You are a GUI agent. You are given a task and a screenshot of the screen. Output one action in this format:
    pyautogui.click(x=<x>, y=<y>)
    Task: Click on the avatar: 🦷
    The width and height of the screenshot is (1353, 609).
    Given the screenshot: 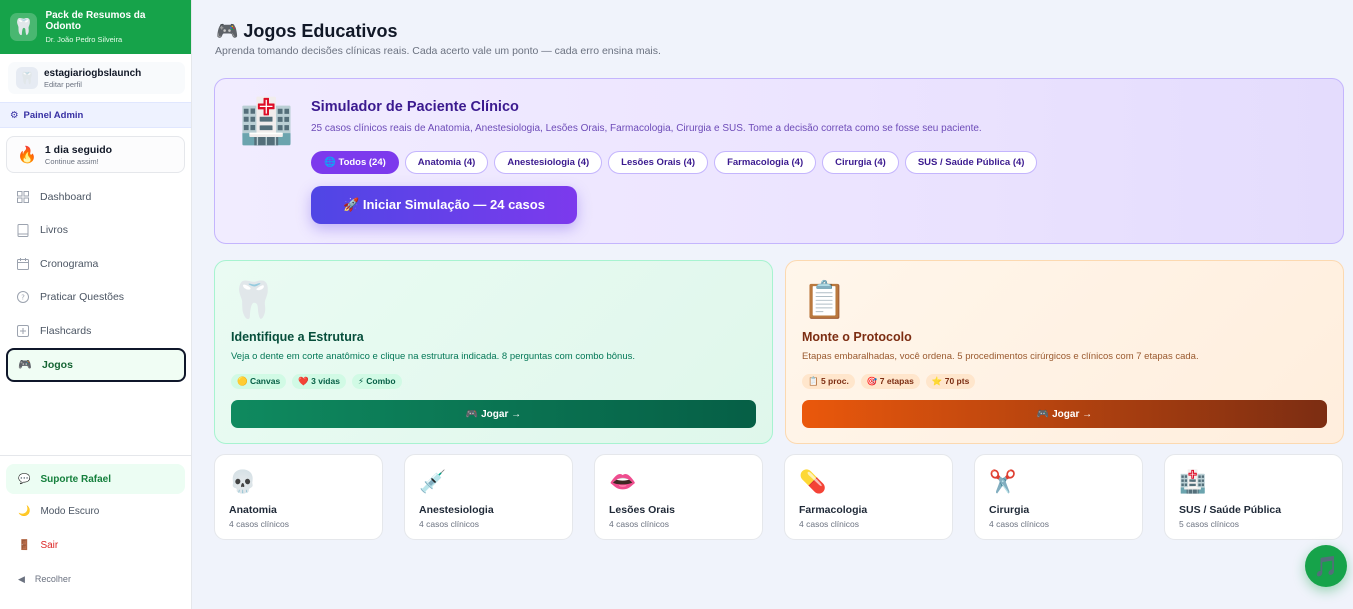 What is the action you would take?
    pyautogui.click(x=27, y=78)
    